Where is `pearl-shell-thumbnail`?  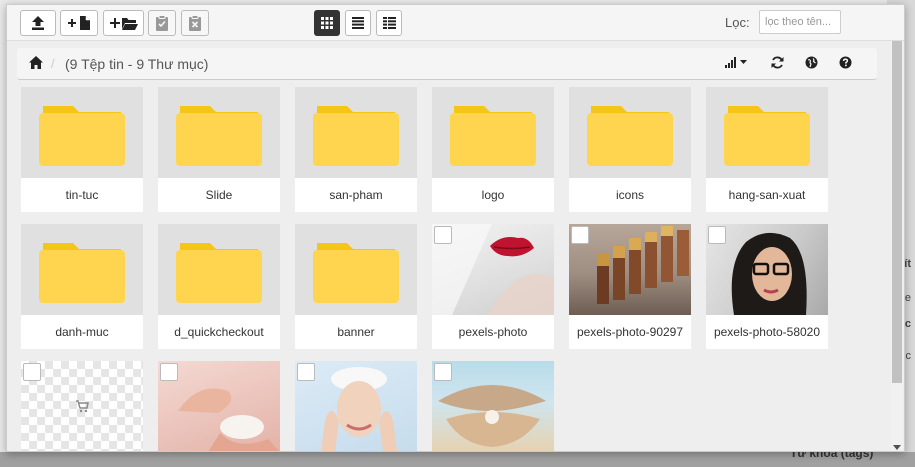 pearl-shell-thumbnail is located at coordinates (493, 406).